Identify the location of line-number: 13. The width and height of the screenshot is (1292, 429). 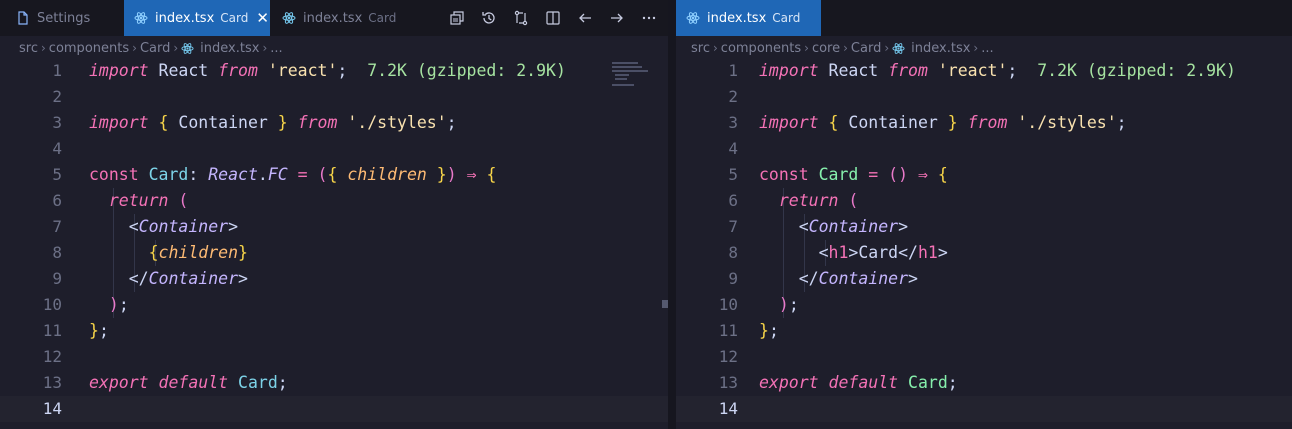
(52, 382).